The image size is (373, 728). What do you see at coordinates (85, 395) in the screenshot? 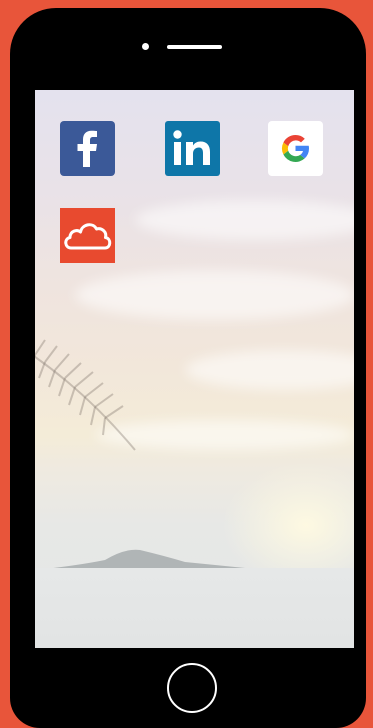
I see `palm-leaves-decoration` at bounding box center [85, 395].